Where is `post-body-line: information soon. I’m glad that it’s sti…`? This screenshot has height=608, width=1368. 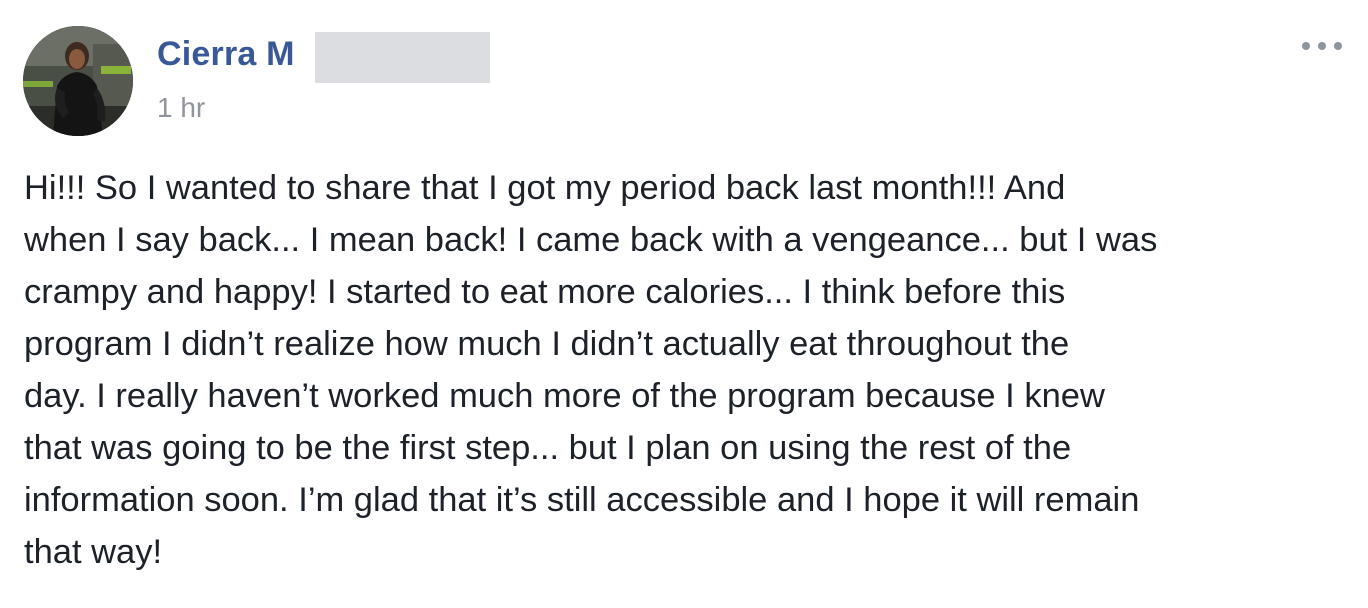
post-body-line: information soon. I’m glad that it’s sti… is located at coordinates (582, 500).